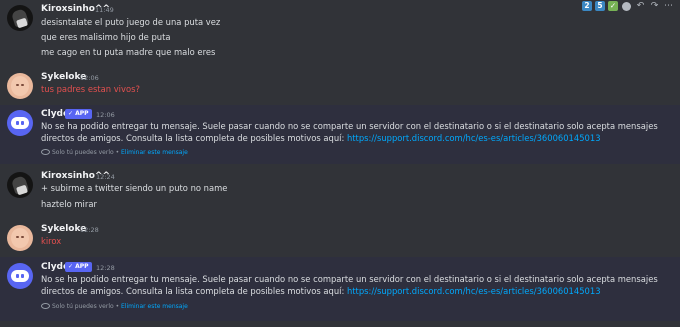 This screenshot has width=680, height=327. What do you see at coordinates (105, 177) in the screenshot?
I see `timestamp: 12:24` at bounding box center [105, 177].